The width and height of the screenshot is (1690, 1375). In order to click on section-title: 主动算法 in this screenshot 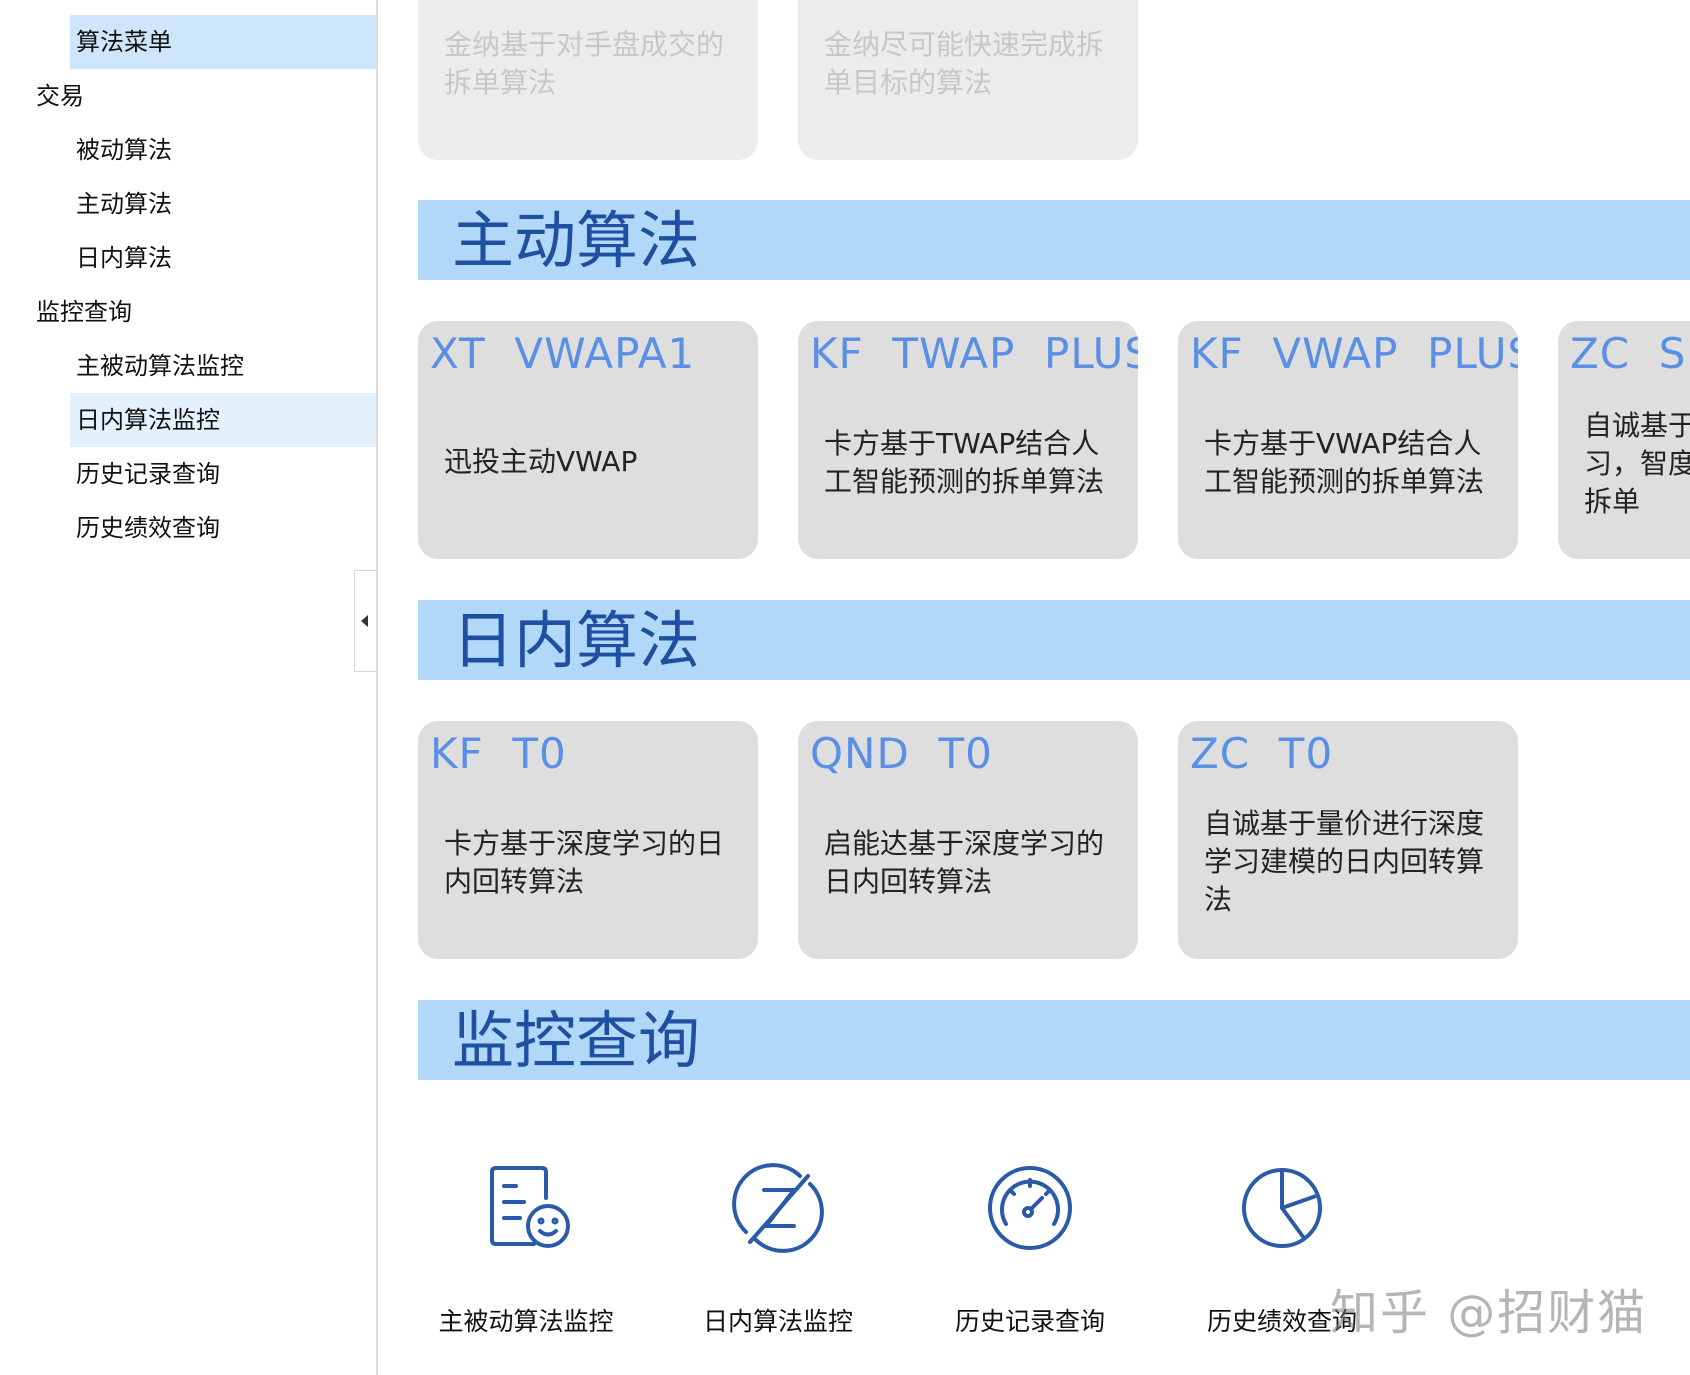, I will do `click(576, 240)`.